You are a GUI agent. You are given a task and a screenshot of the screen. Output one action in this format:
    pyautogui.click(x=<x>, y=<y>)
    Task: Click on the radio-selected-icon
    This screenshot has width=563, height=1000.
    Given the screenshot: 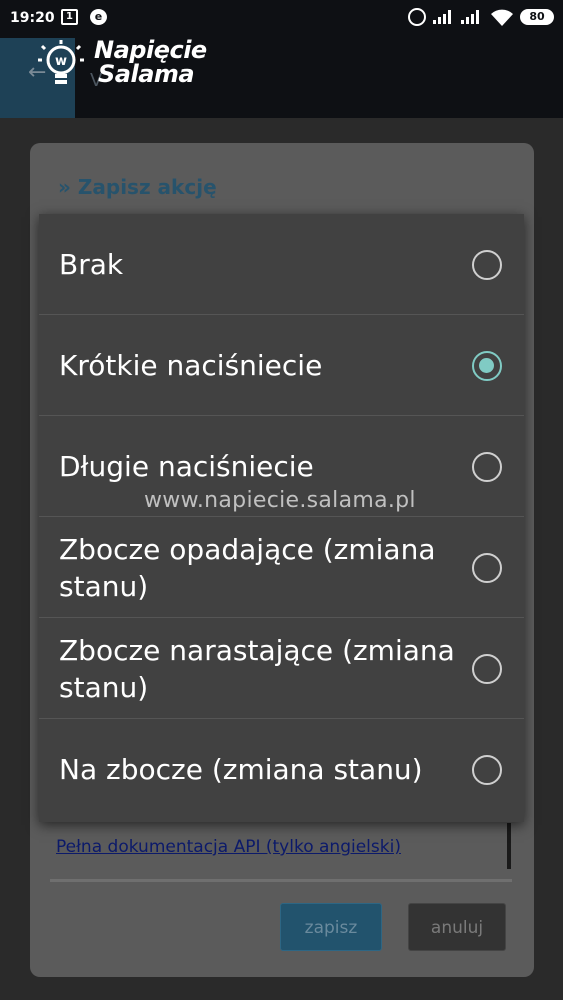 What is the action you would take?
    pyautogui.click(x=487, y=366)
    